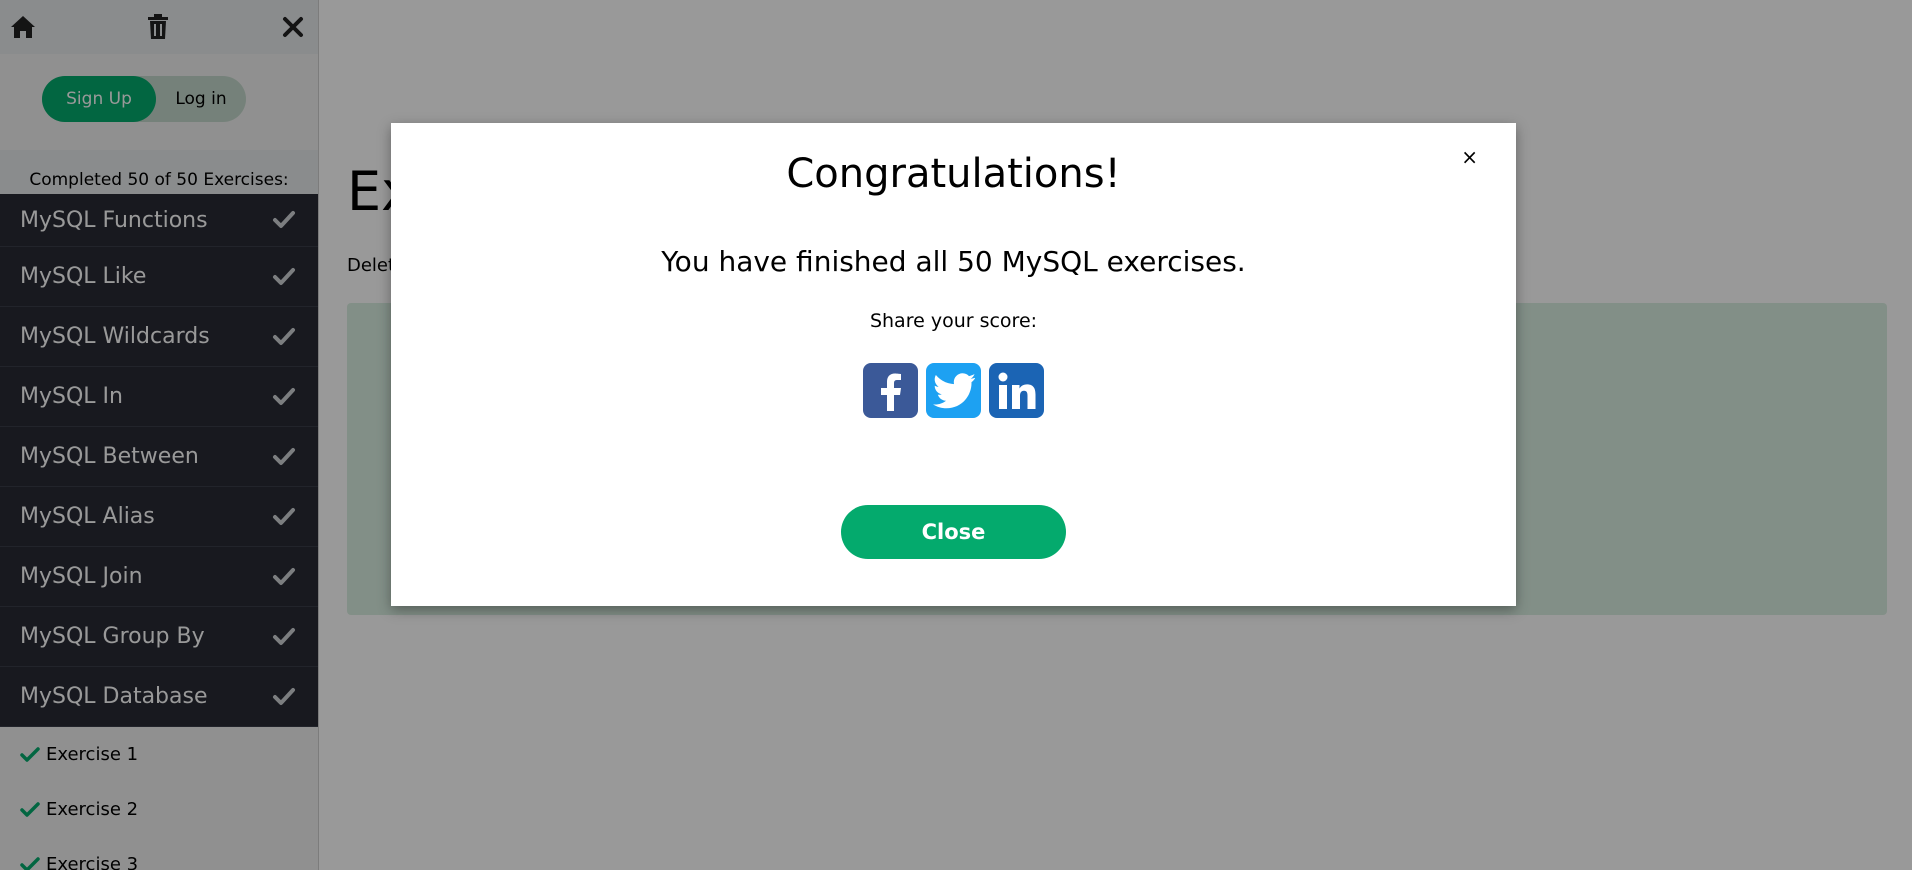  I want to click on modal-title: Congratulations!, so click(953, 174).